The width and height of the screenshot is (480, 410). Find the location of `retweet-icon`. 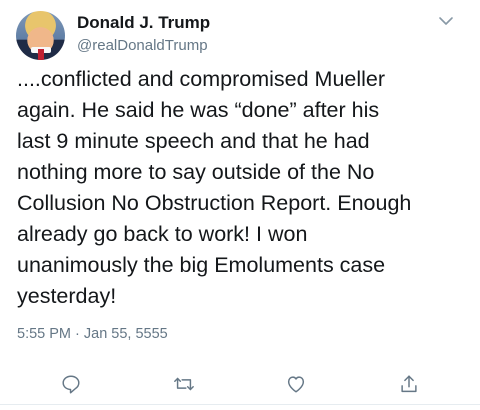

retweet-icon is located at coordinates (184, 384).